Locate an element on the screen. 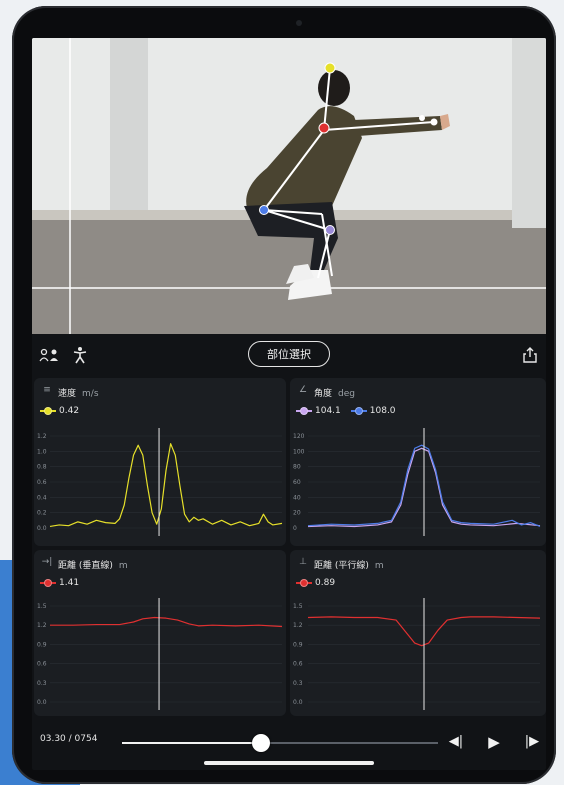 Image resolution: width=564 pixels, height=785 pixels. y-tick-label: 0.4 is located at coordinates (42, 497).